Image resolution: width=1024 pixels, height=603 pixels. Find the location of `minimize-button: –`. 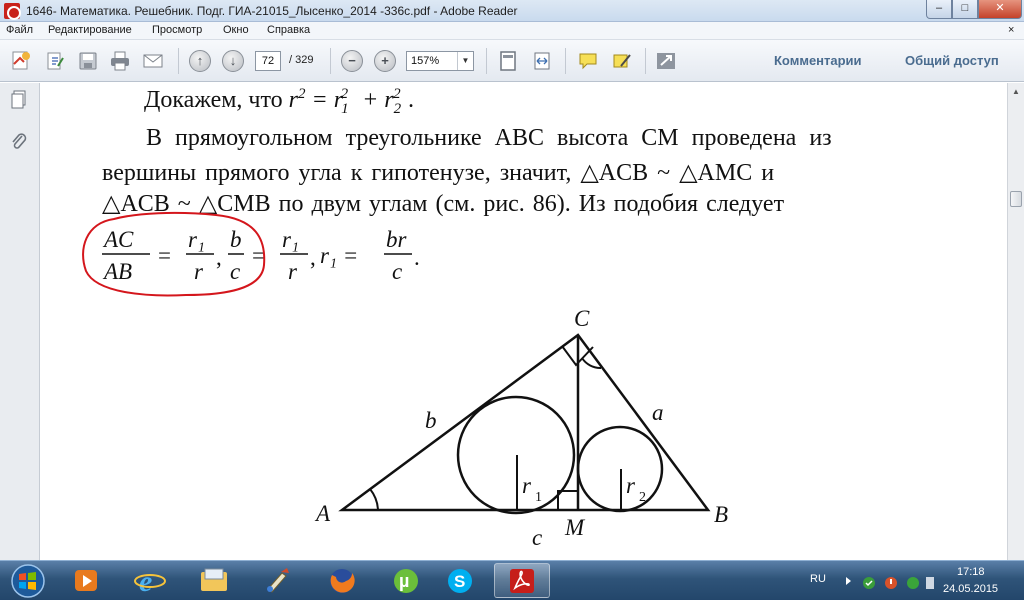

minimize-button: – is located at coordinates (939, 9).